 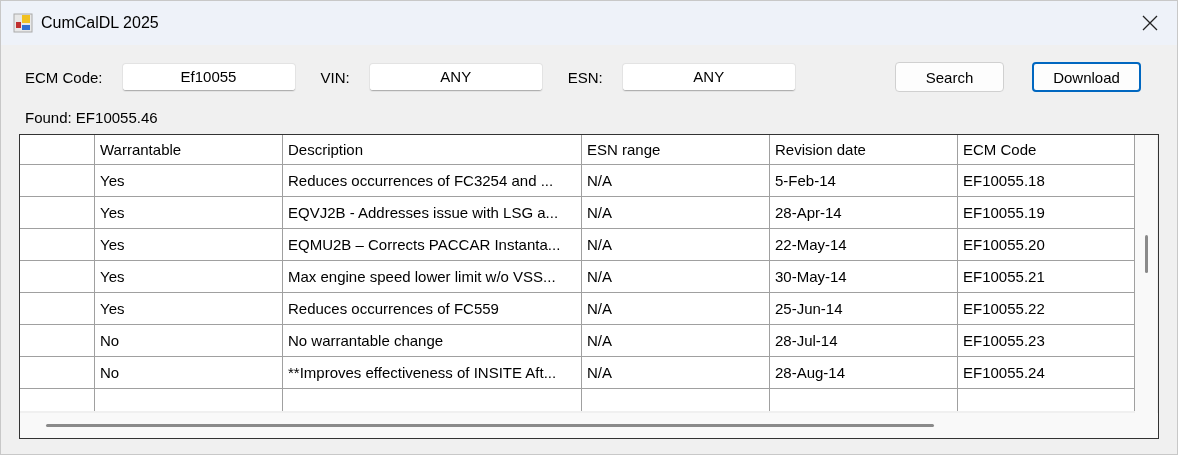 What do you see at coordinates (585, 77) in the screenshot?
I see `field-label: ESN:` at bounding box center [585, 77].